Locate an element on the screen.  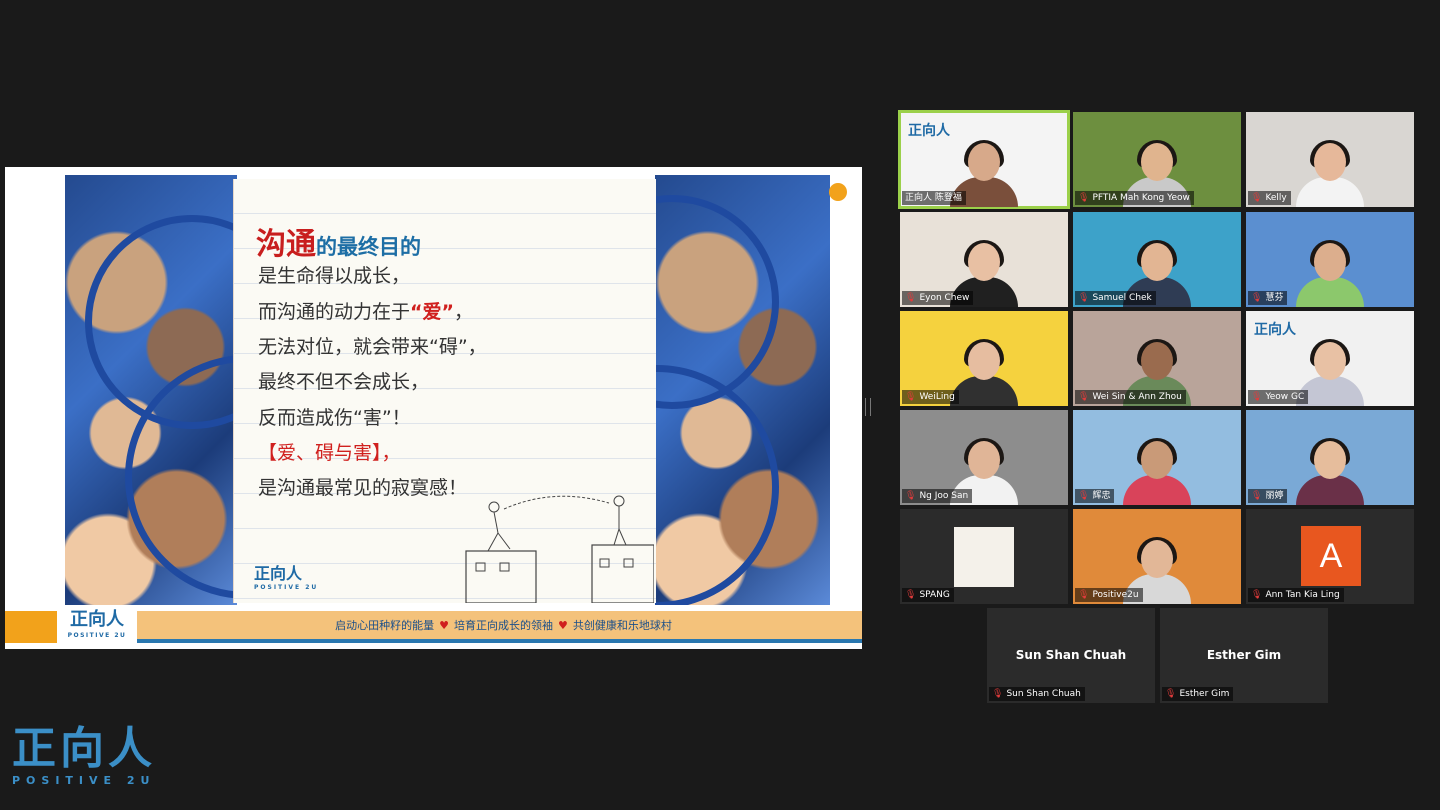
participant-name: 正向人 陈登福 is located at coordinates (933, 198).